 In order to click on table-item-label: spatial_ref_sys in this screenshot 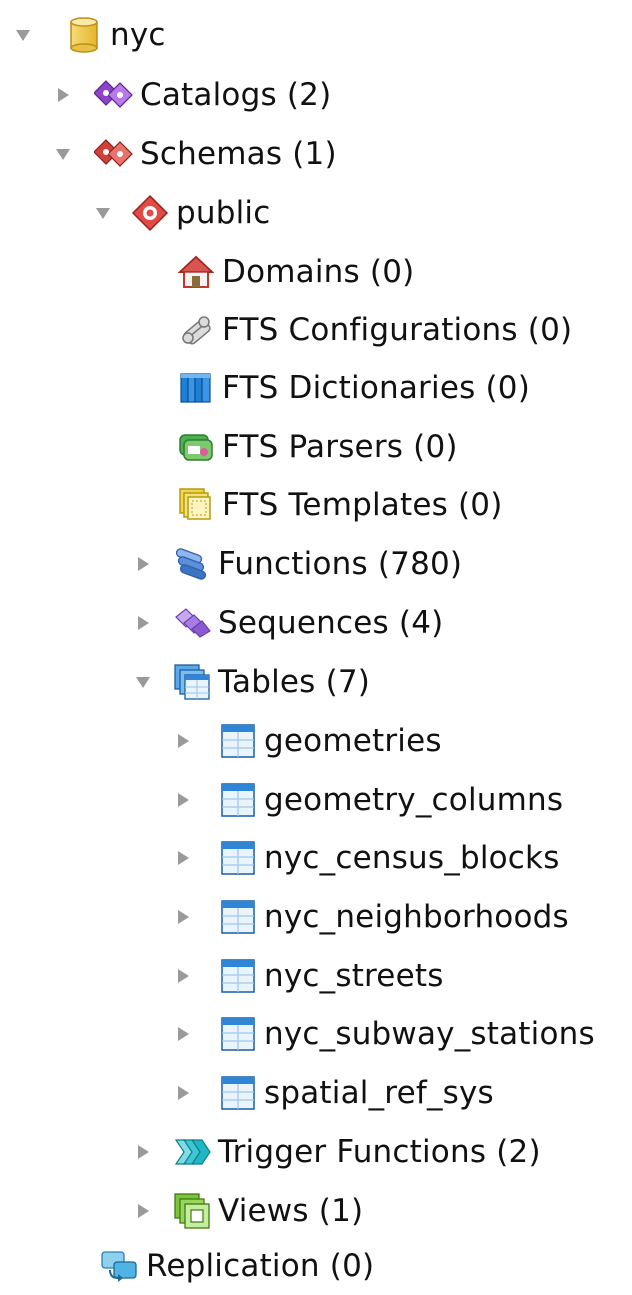, I will do `click(379, 1093)`.